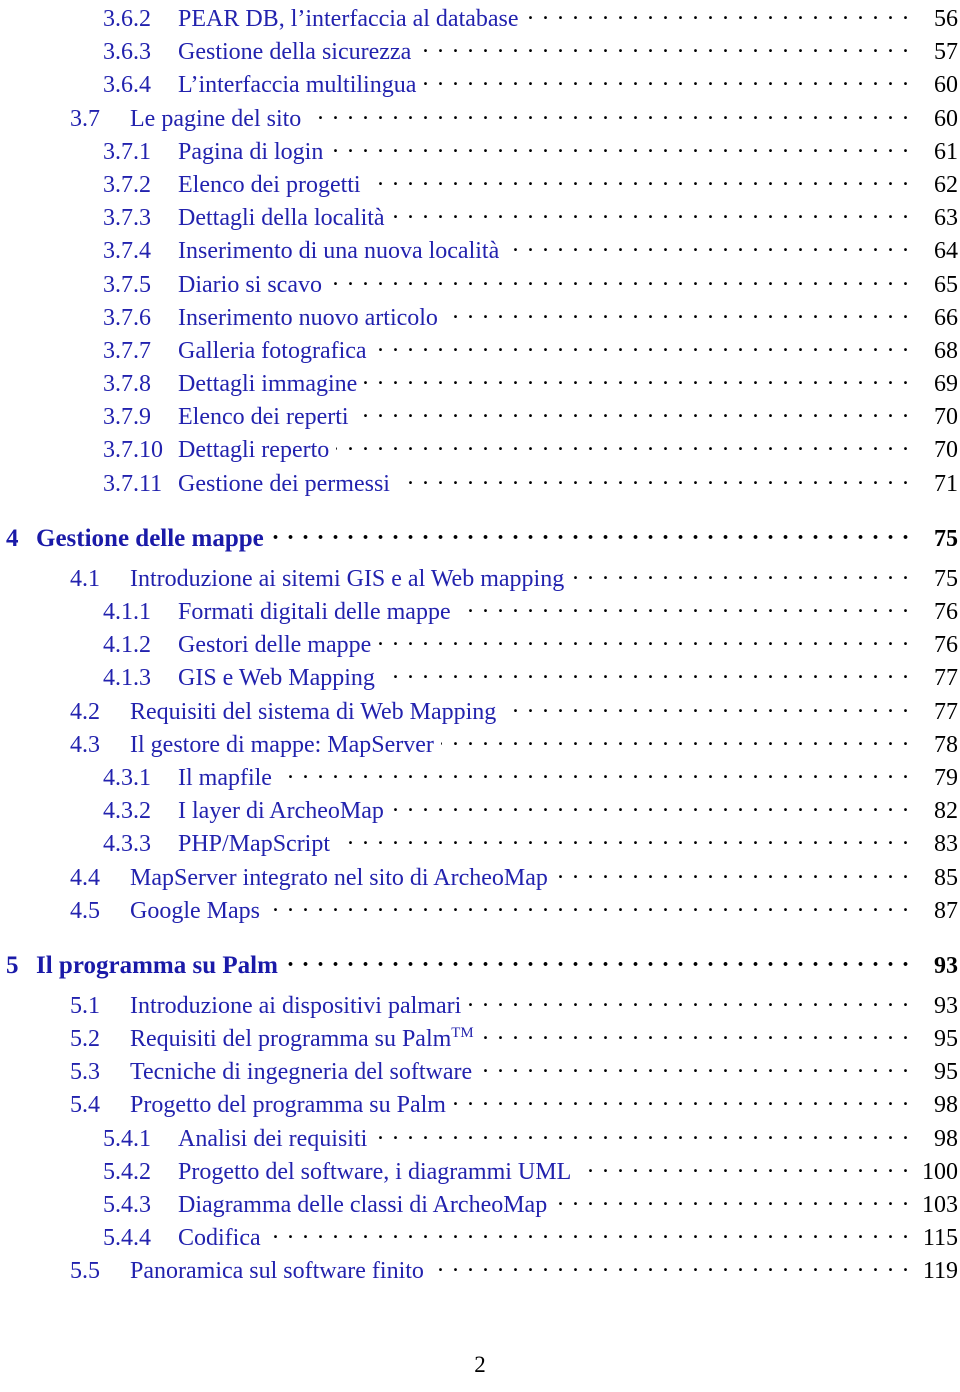 The width and height of the screenshot is (960, 1392). What do you see at coordinates (127, 417) in the screenshot?
I see `toc-entry-number: 3.7.9` at bounding box center [127, 417].